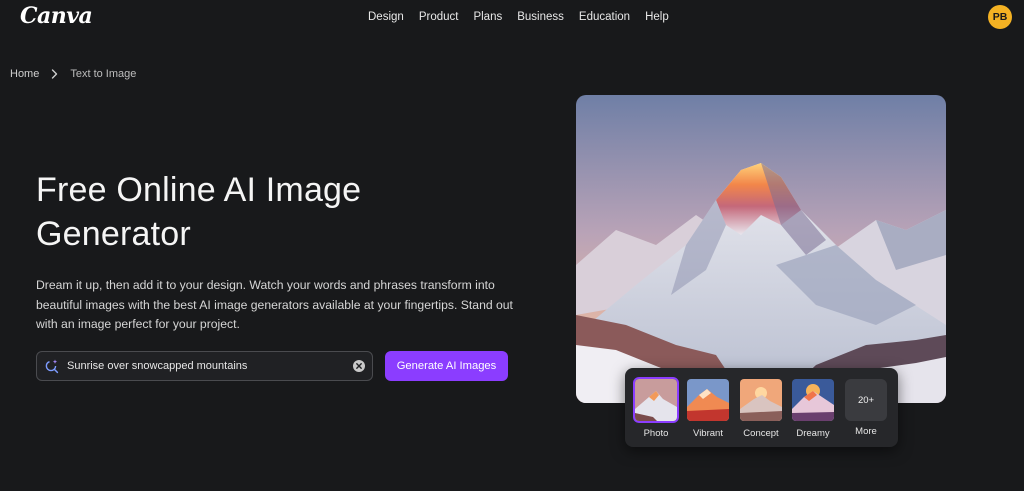 The height and width of the screenshot is (491, 1024). I want to click on style-picker: Photo Vibrant Concept Dreamy 20+ More, so click(761, 407).